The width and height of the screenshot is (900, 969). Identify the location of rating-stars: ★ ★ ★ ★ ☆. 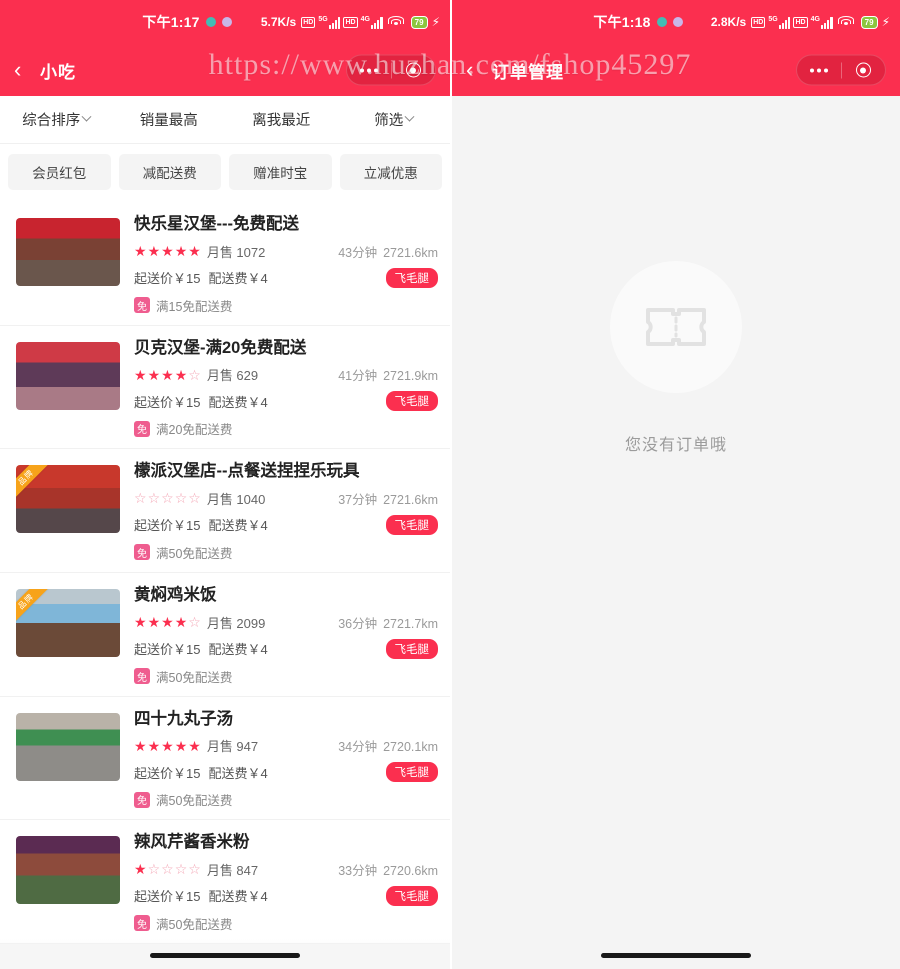
(167, 375).